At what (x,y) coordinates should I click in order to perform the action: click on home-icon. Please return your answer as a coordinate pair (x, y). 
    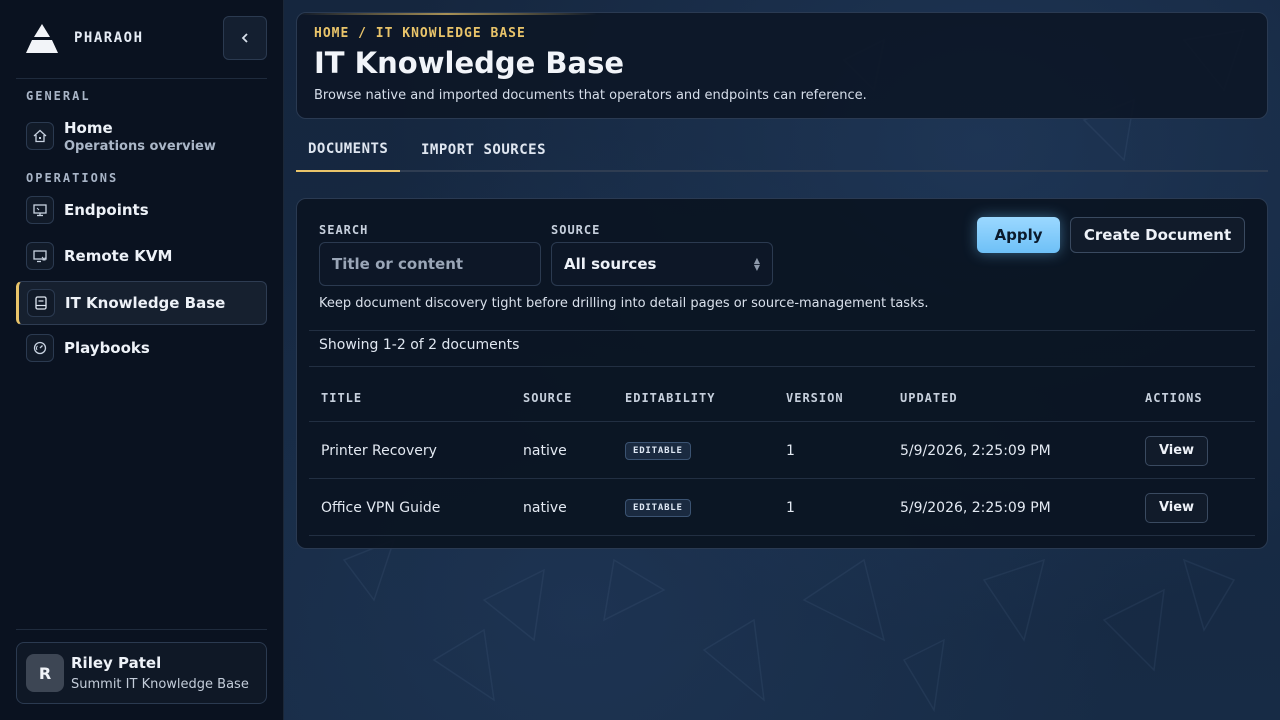
    Looking at the image, I should click on (40, 136).